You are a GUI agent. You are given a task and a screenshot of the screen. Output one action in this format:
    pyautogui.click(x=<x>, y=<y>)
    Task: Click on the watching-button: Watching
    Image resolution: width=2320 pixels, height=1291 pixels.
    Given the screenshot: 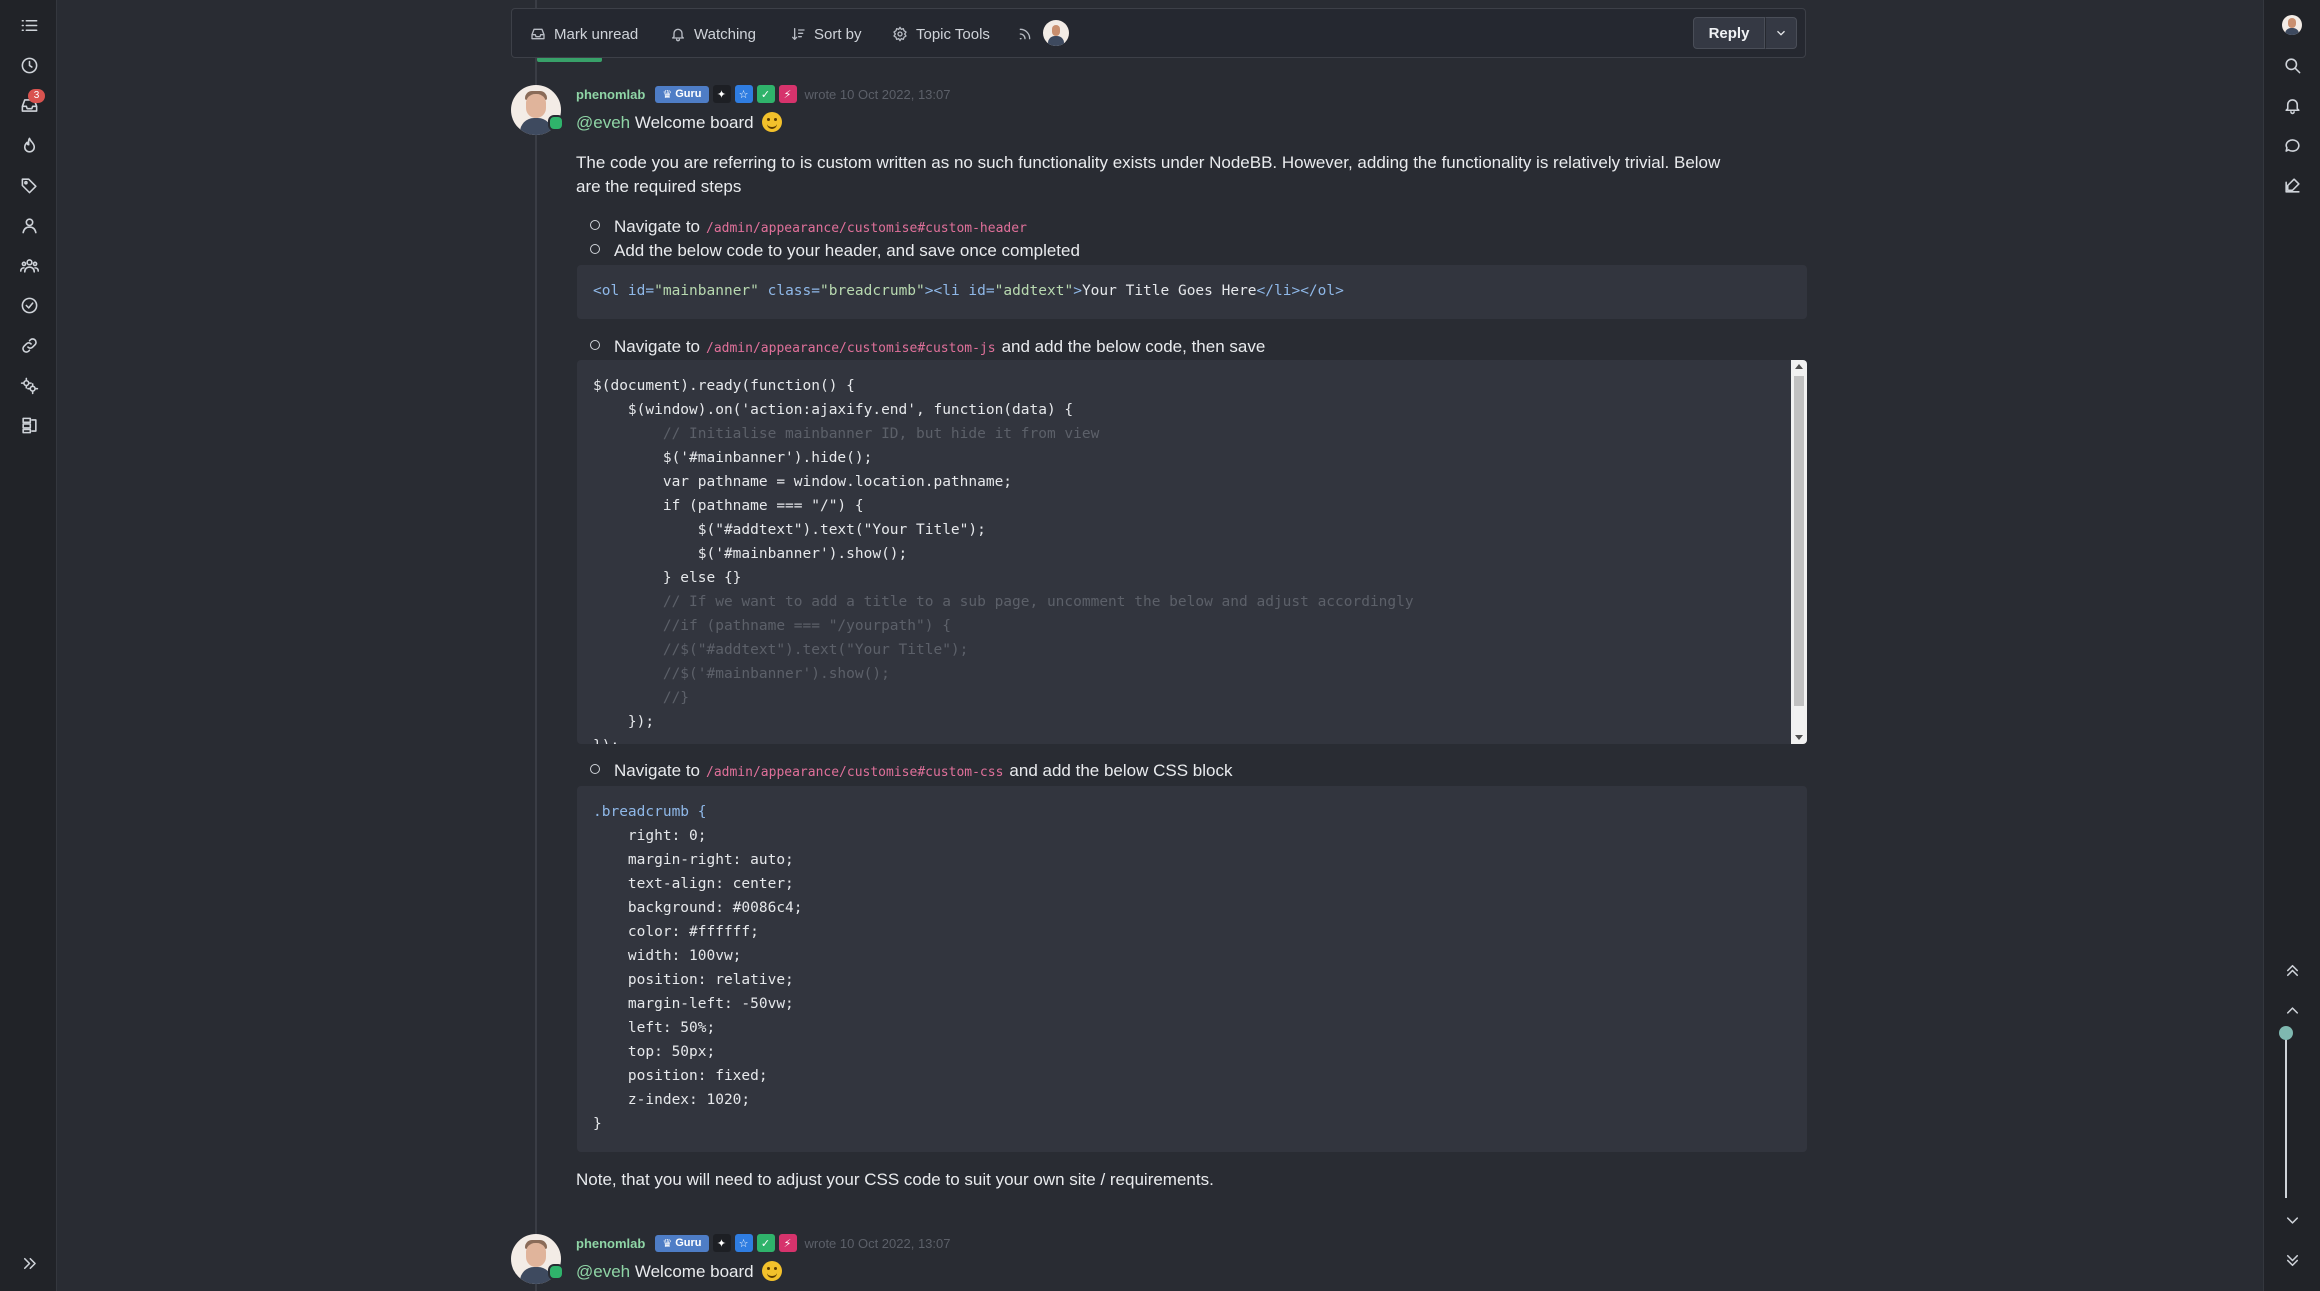 What is the action you would take?
    pyautogui.click(x=713, y=34)
    